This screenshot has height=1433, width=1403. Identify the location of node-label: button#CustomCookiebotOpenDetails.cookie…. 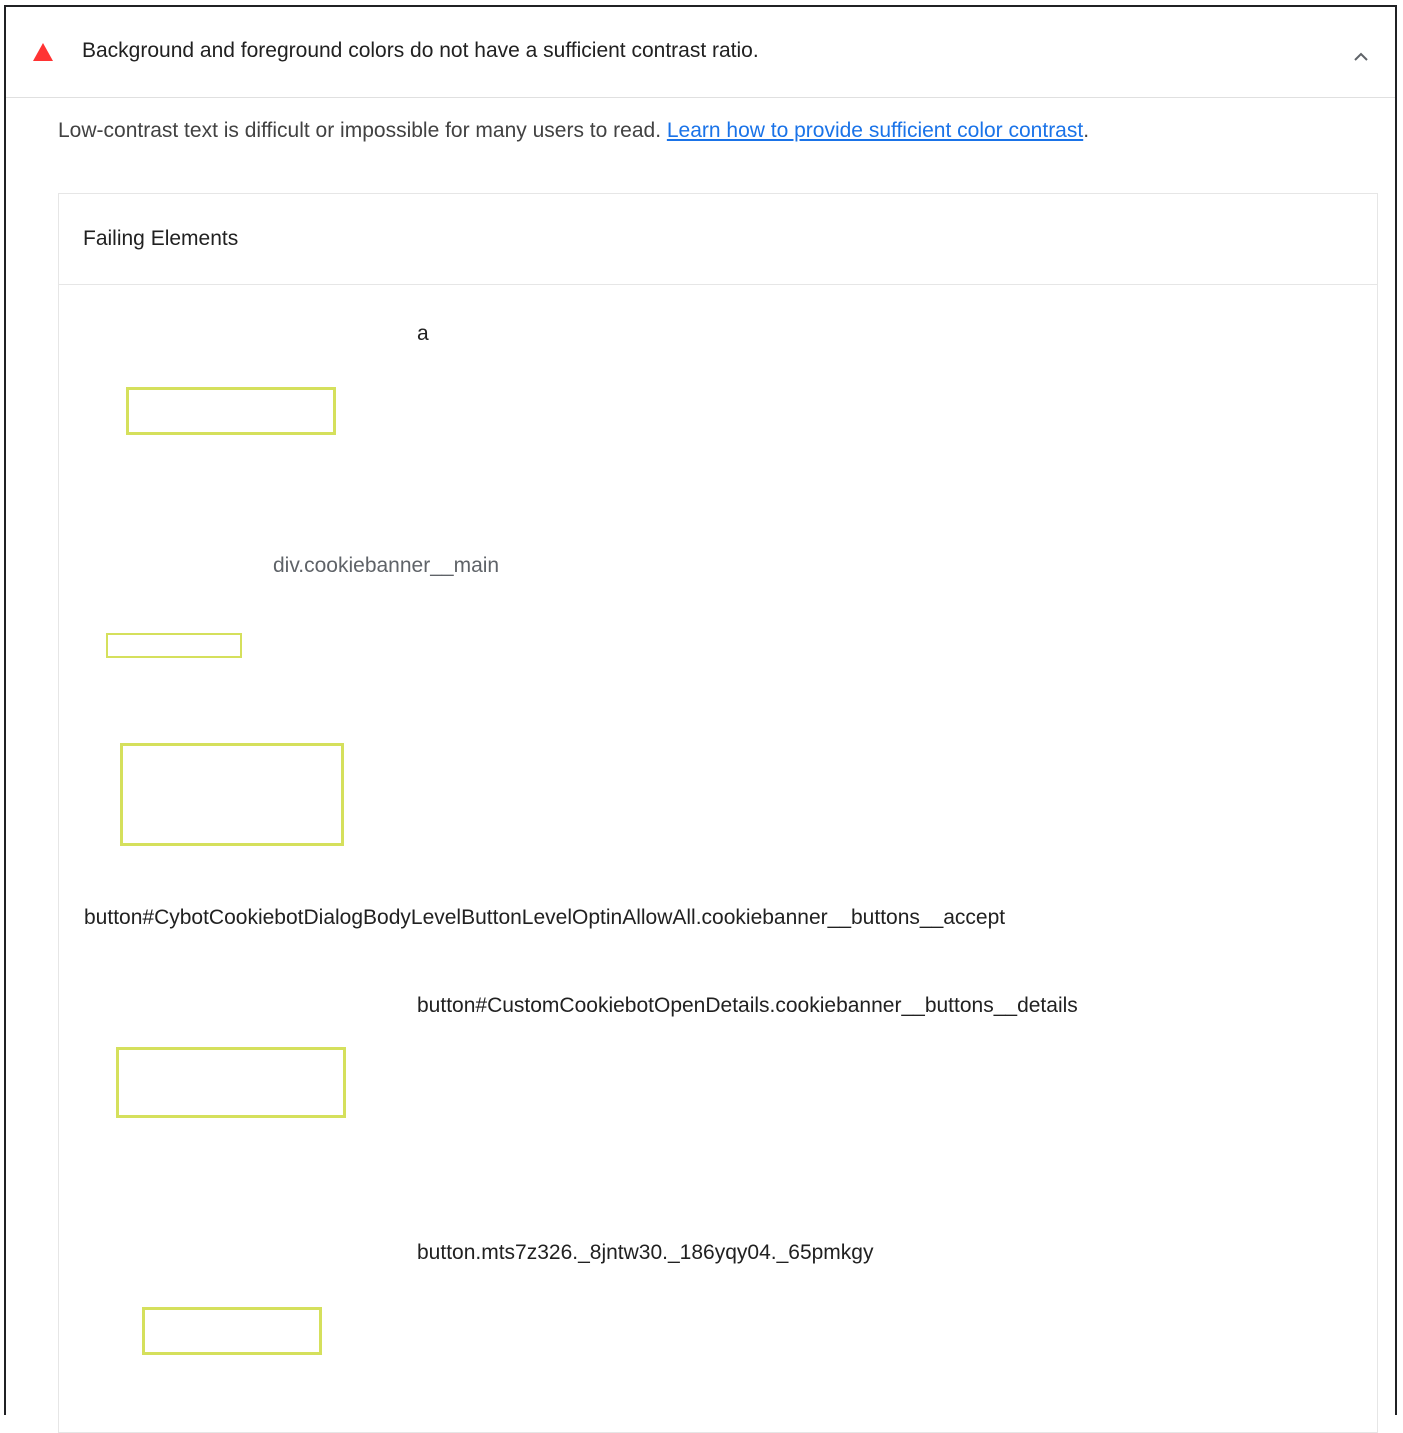
(747, 1006).